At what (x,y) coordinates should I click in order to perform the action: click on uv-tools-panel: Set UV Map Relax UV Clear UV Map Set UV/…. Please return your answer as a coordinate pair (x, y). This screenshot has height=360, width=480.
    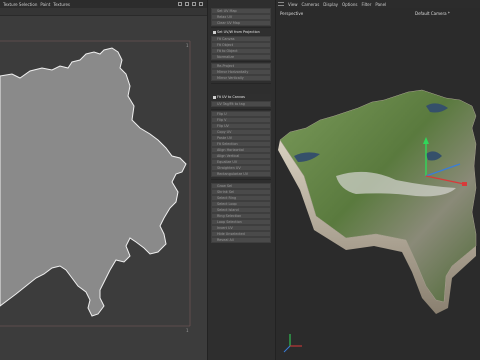
    Looking at the image, I should click on (241, 180).